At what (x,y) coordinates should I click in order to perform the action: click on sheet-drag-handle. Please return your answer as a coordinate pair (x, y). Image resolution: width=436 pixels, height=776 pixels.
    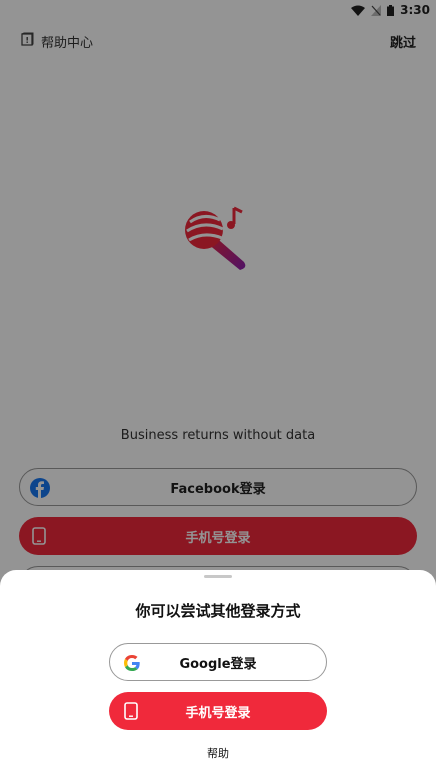
    Looking at the image, I should click on (218, 576).